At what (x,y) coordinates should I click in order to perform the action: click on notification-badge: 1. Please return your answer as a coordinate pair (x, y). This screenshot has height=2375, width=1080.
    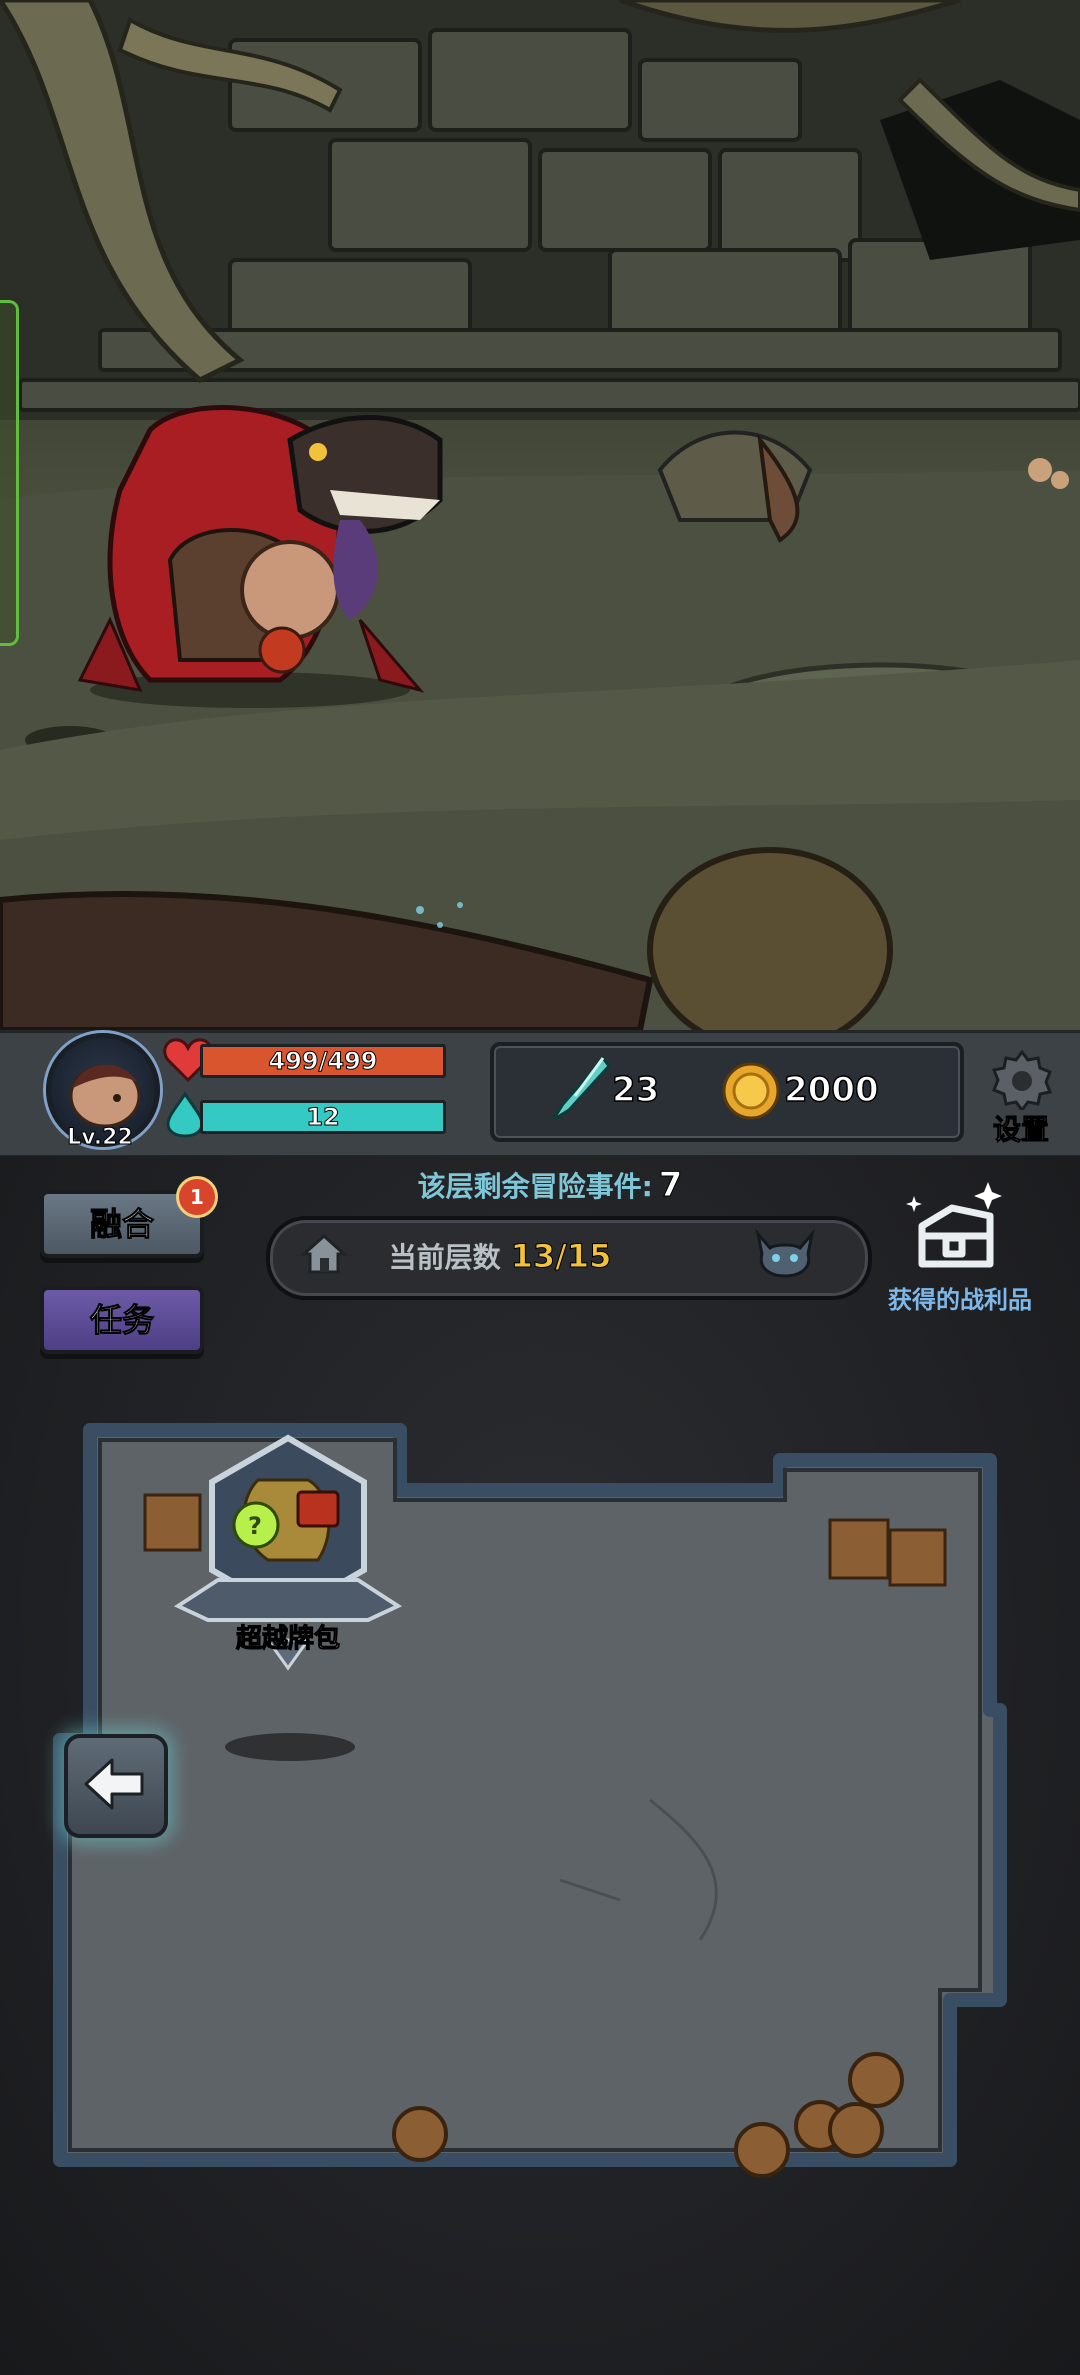
    Looking at the image, I should click on (197, 1197).